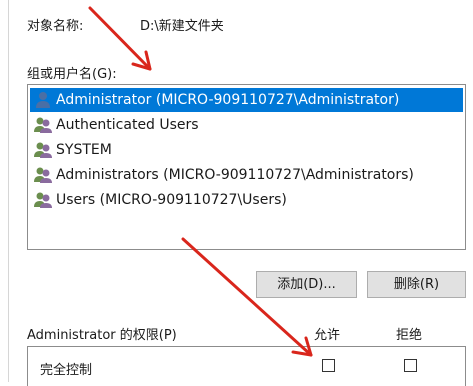 The width and height of the screenshot is (473, 386). What do you see at coordinates (327, 335) in the screenshot?
I see `allow-column-header: 允许` at bounding box center [327, 335].